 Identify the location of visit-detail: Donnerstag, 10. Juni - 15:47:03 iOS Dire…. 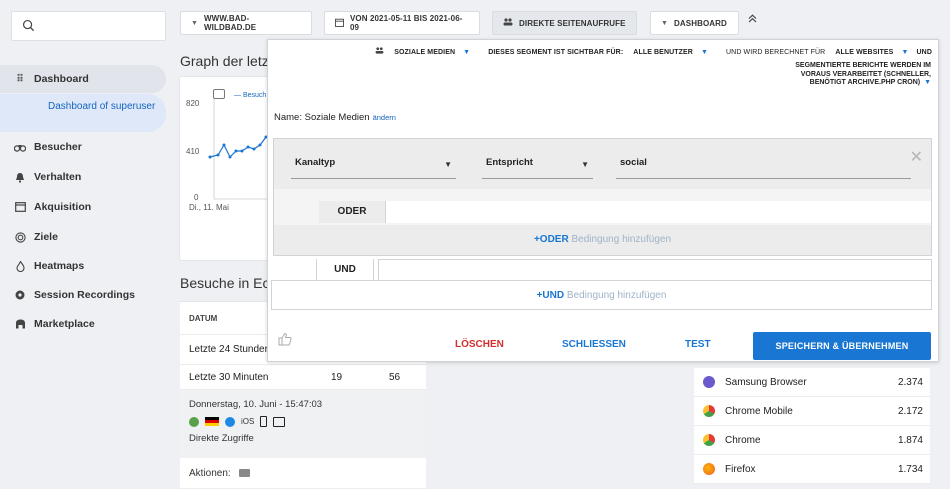
(303, 424).